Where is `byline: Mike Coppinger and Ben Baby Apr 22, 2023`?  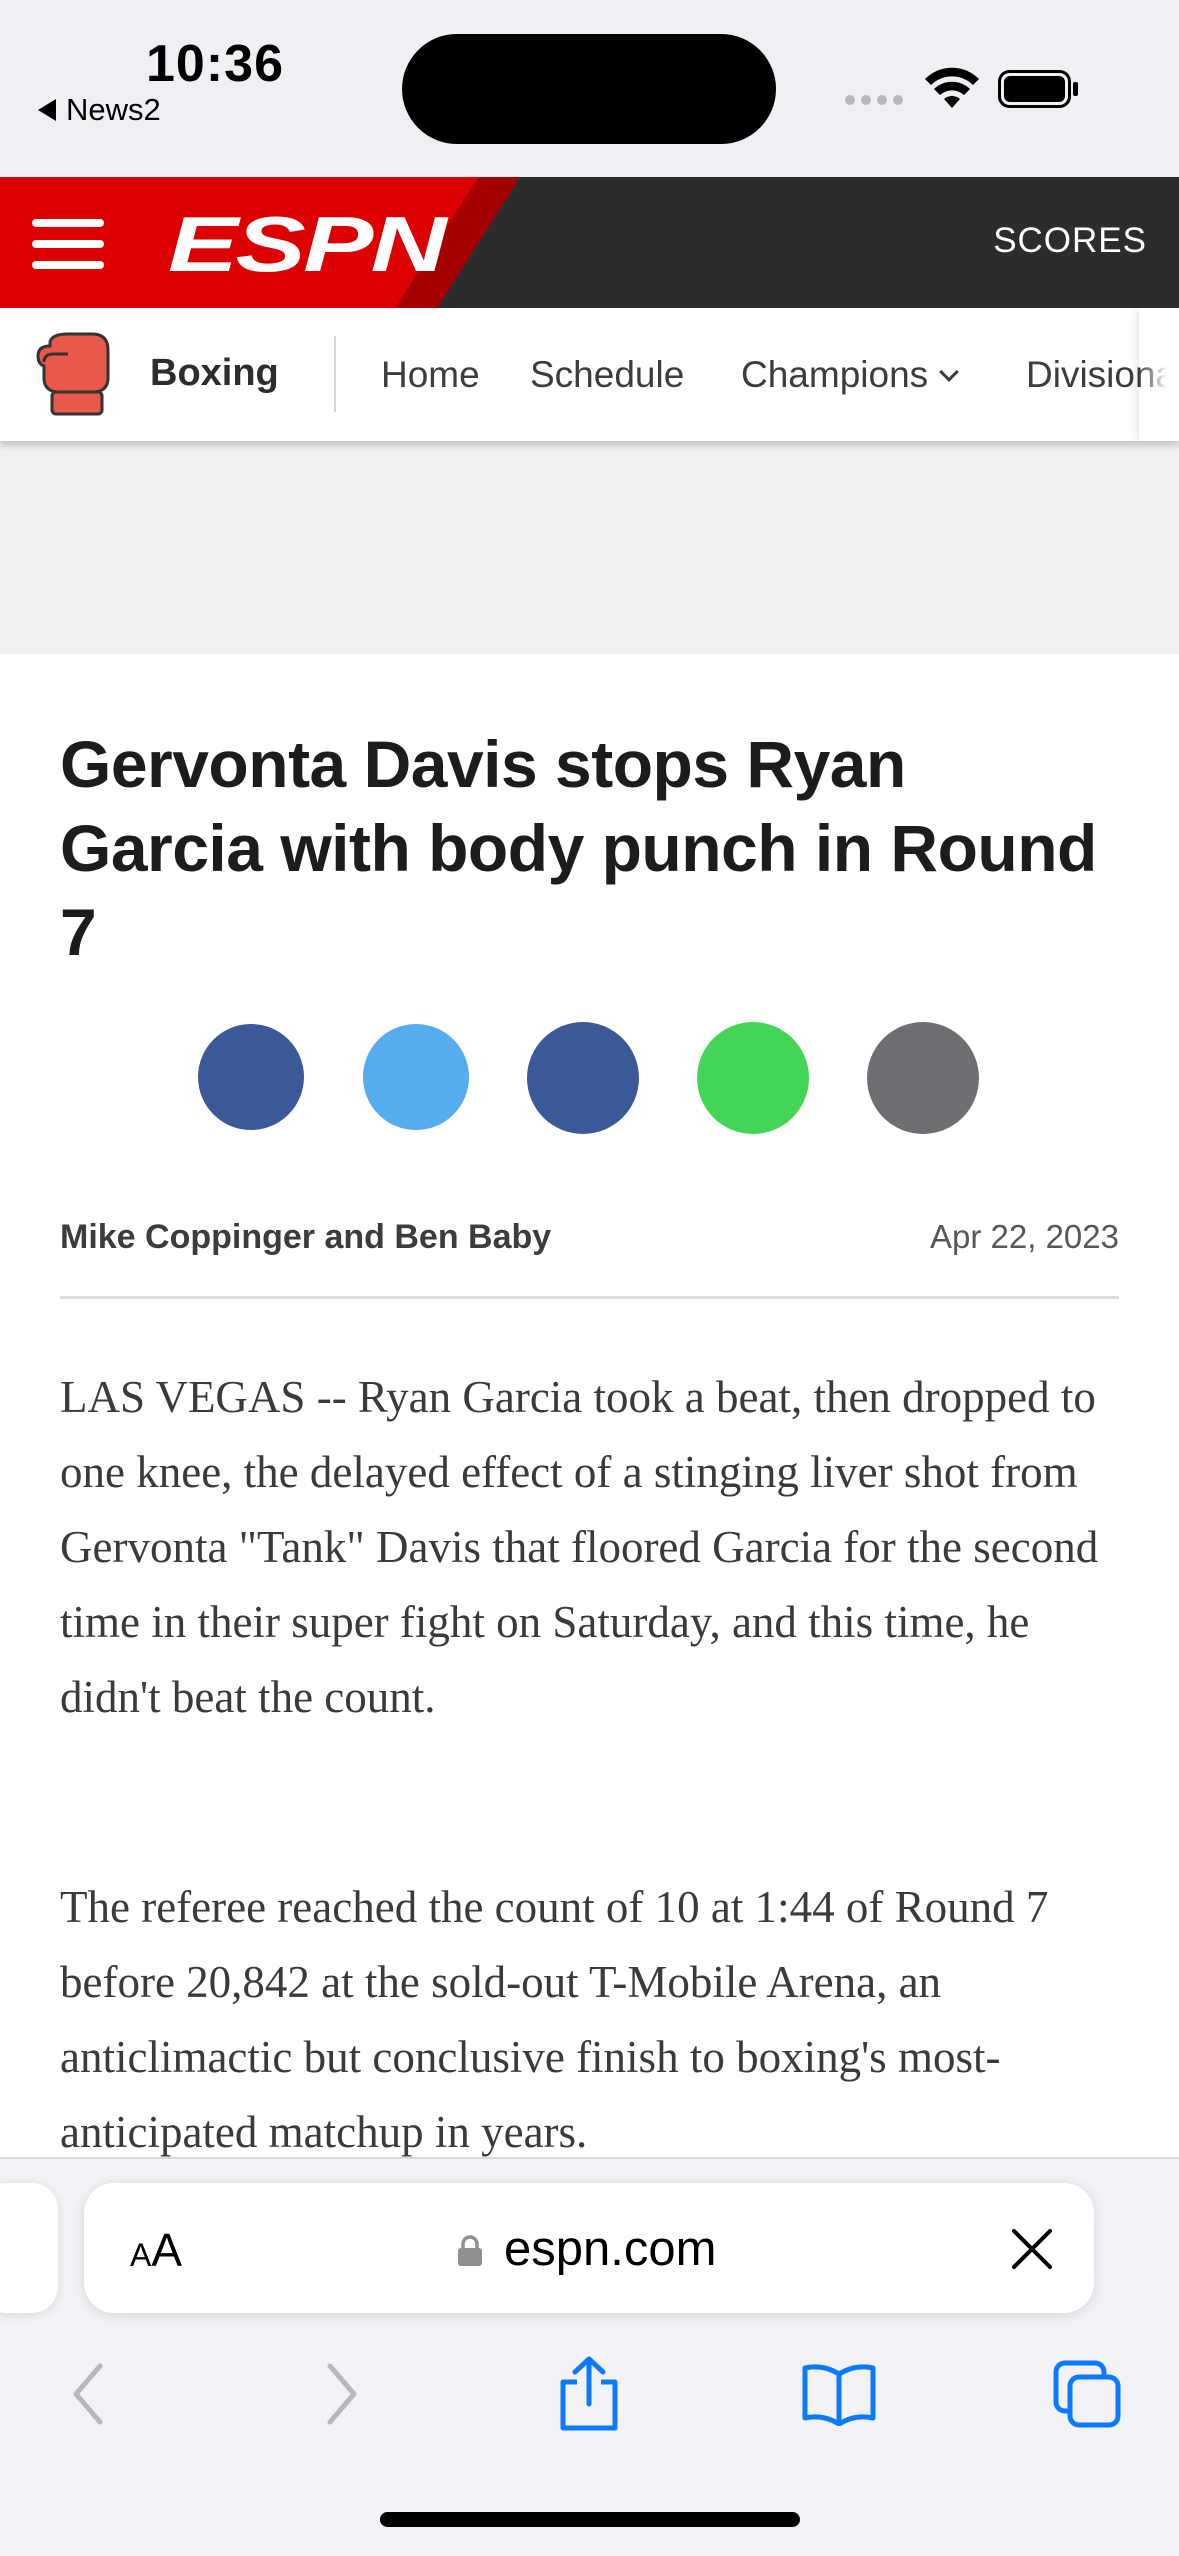 byline: Mike Coppinger and Ben Baby Apr 22, 2023 is located at coordinates (589, 1242).